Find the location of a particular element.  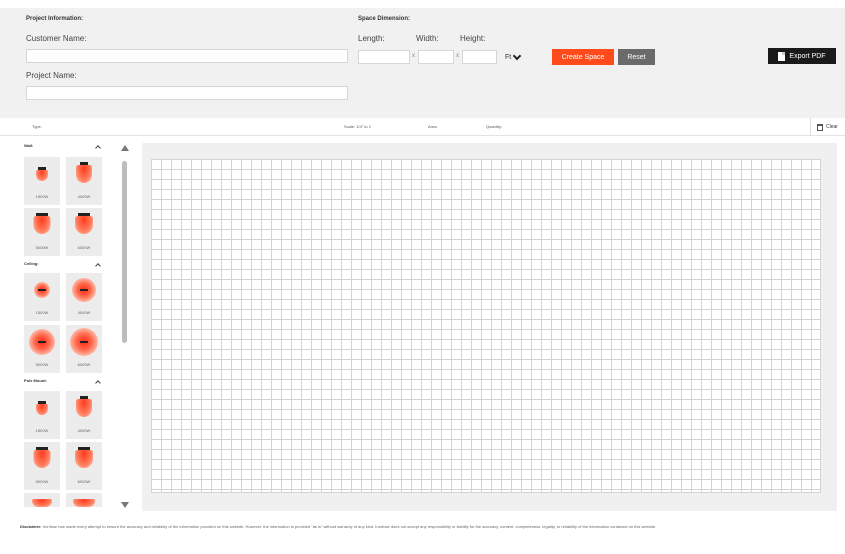

scale-label: Scale: 1/4" to 1' is located at coordinates (358, 126).